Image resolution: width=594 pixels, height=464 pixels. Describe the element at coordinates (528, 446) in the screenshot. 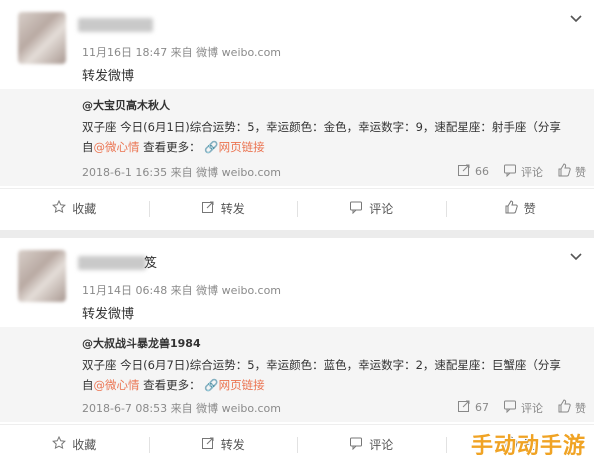

I see `watermark-logo: 手动动手游` at that location.